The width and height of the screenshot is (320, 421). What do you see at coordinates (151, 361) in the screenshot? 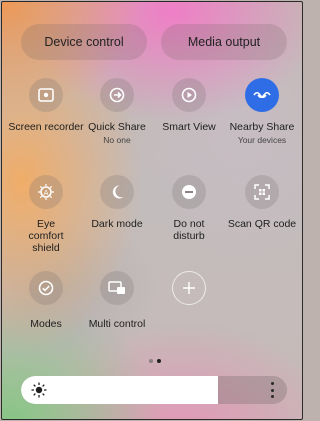
I see `page-dot` at bounding box center [151, 361].